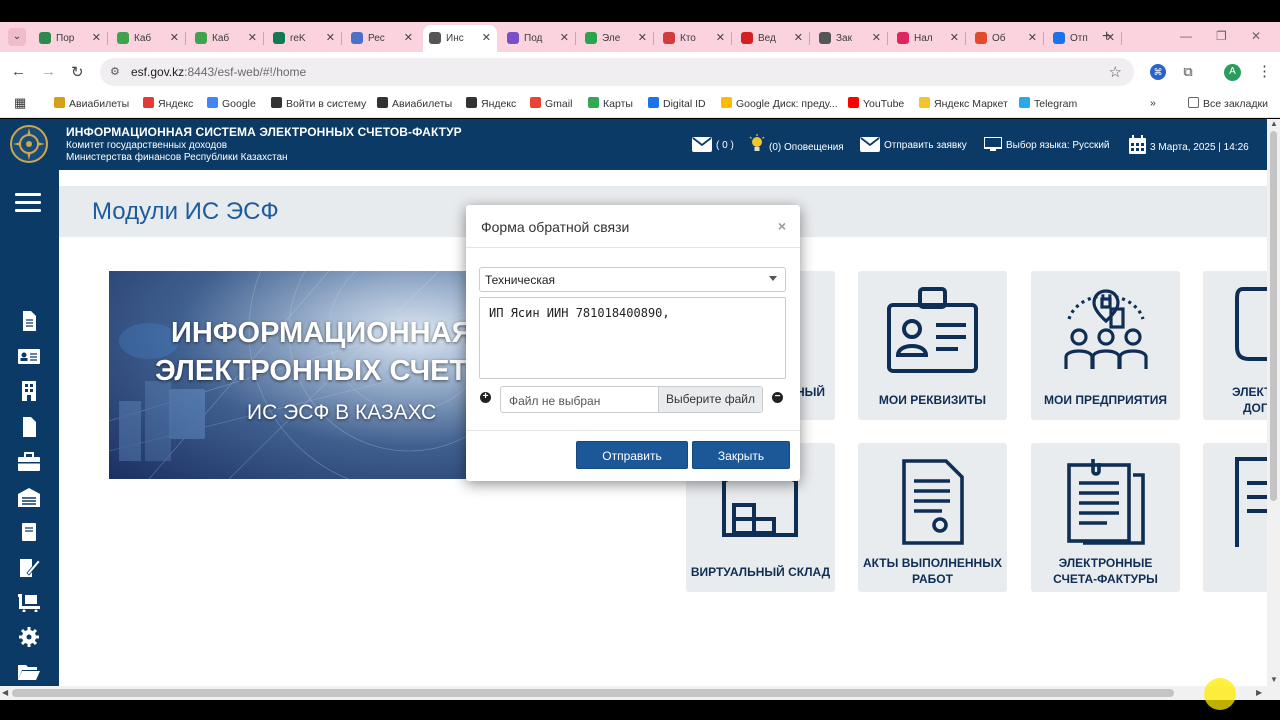  I want to click on hamburger-menu-icon, so click(28, 205).